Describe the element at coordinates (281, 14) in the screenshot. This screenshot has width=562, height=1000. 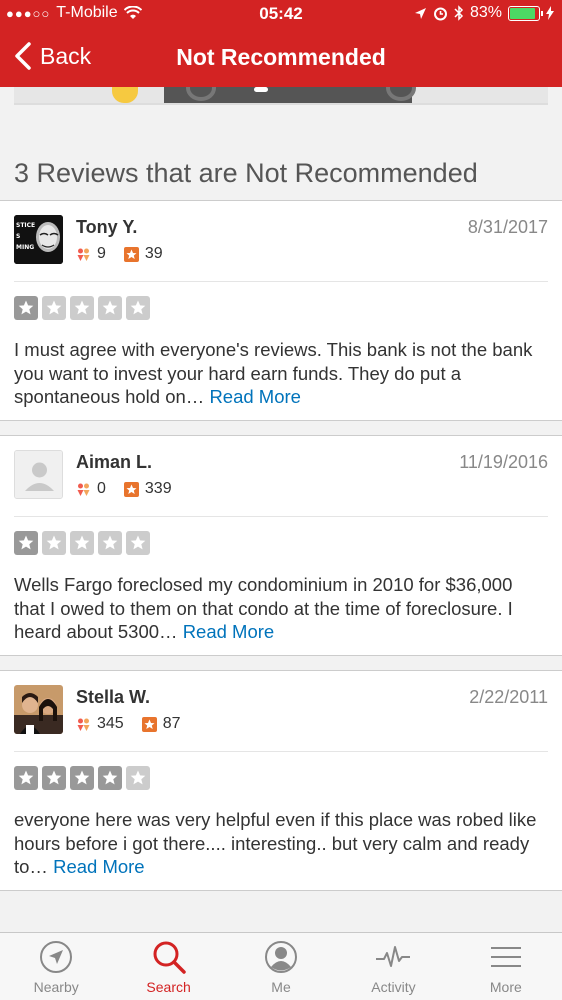
I see `status-bar: ●●●○○ T-Mobile 05:42 83%` at that location.